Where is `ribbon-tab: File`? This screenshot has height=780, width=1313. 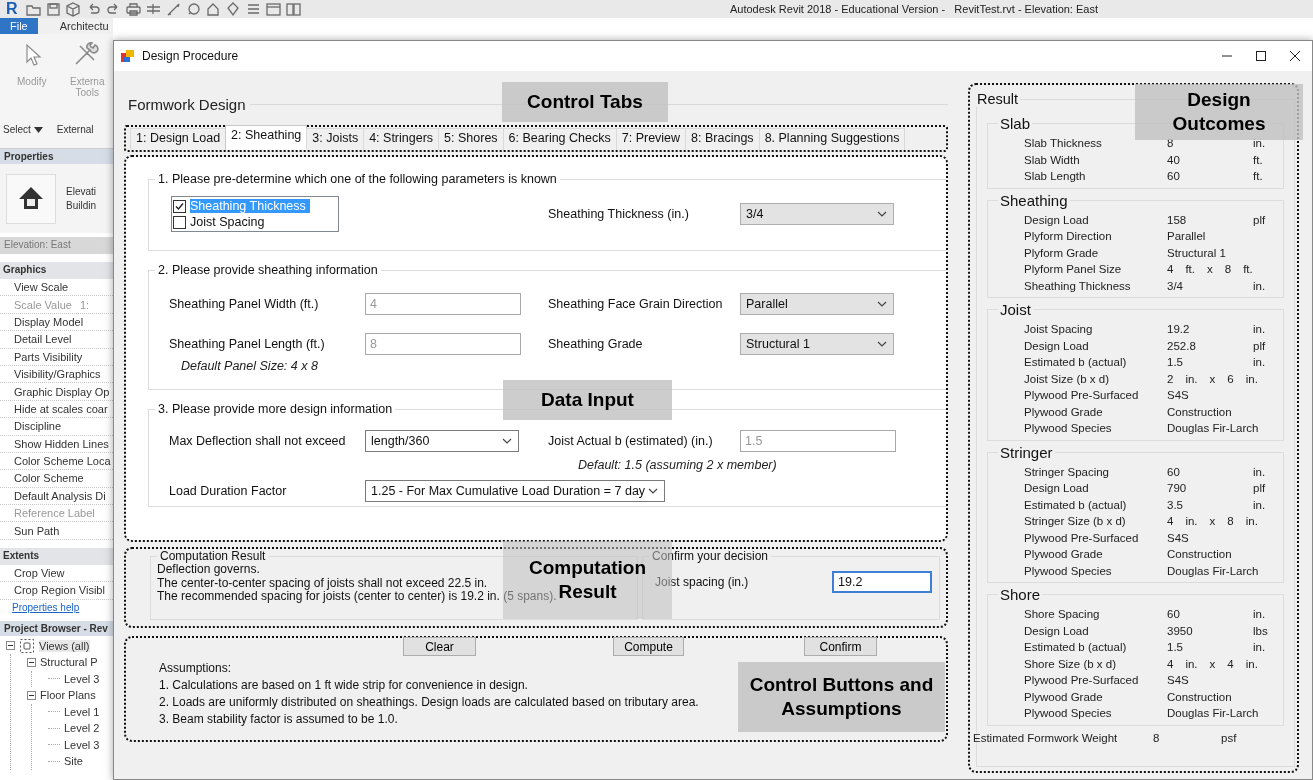 ribbon-tab: File is located at coordinates (19, 26).